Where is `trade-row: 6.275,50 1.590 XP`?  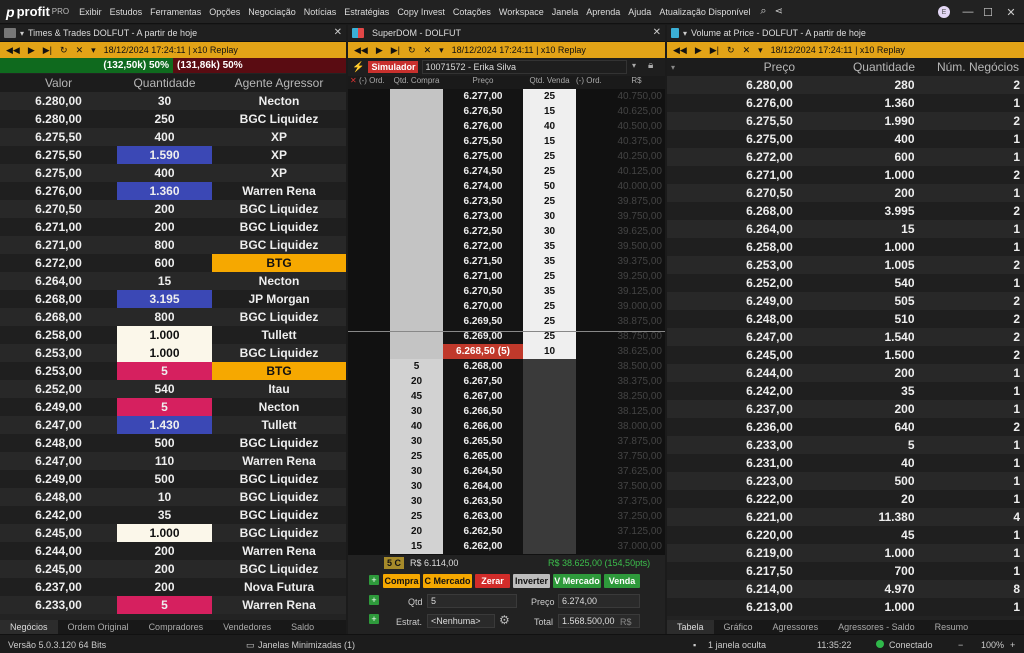 trade-row: 6.275,50 1.590 XP is located at coordinates (173, 155).